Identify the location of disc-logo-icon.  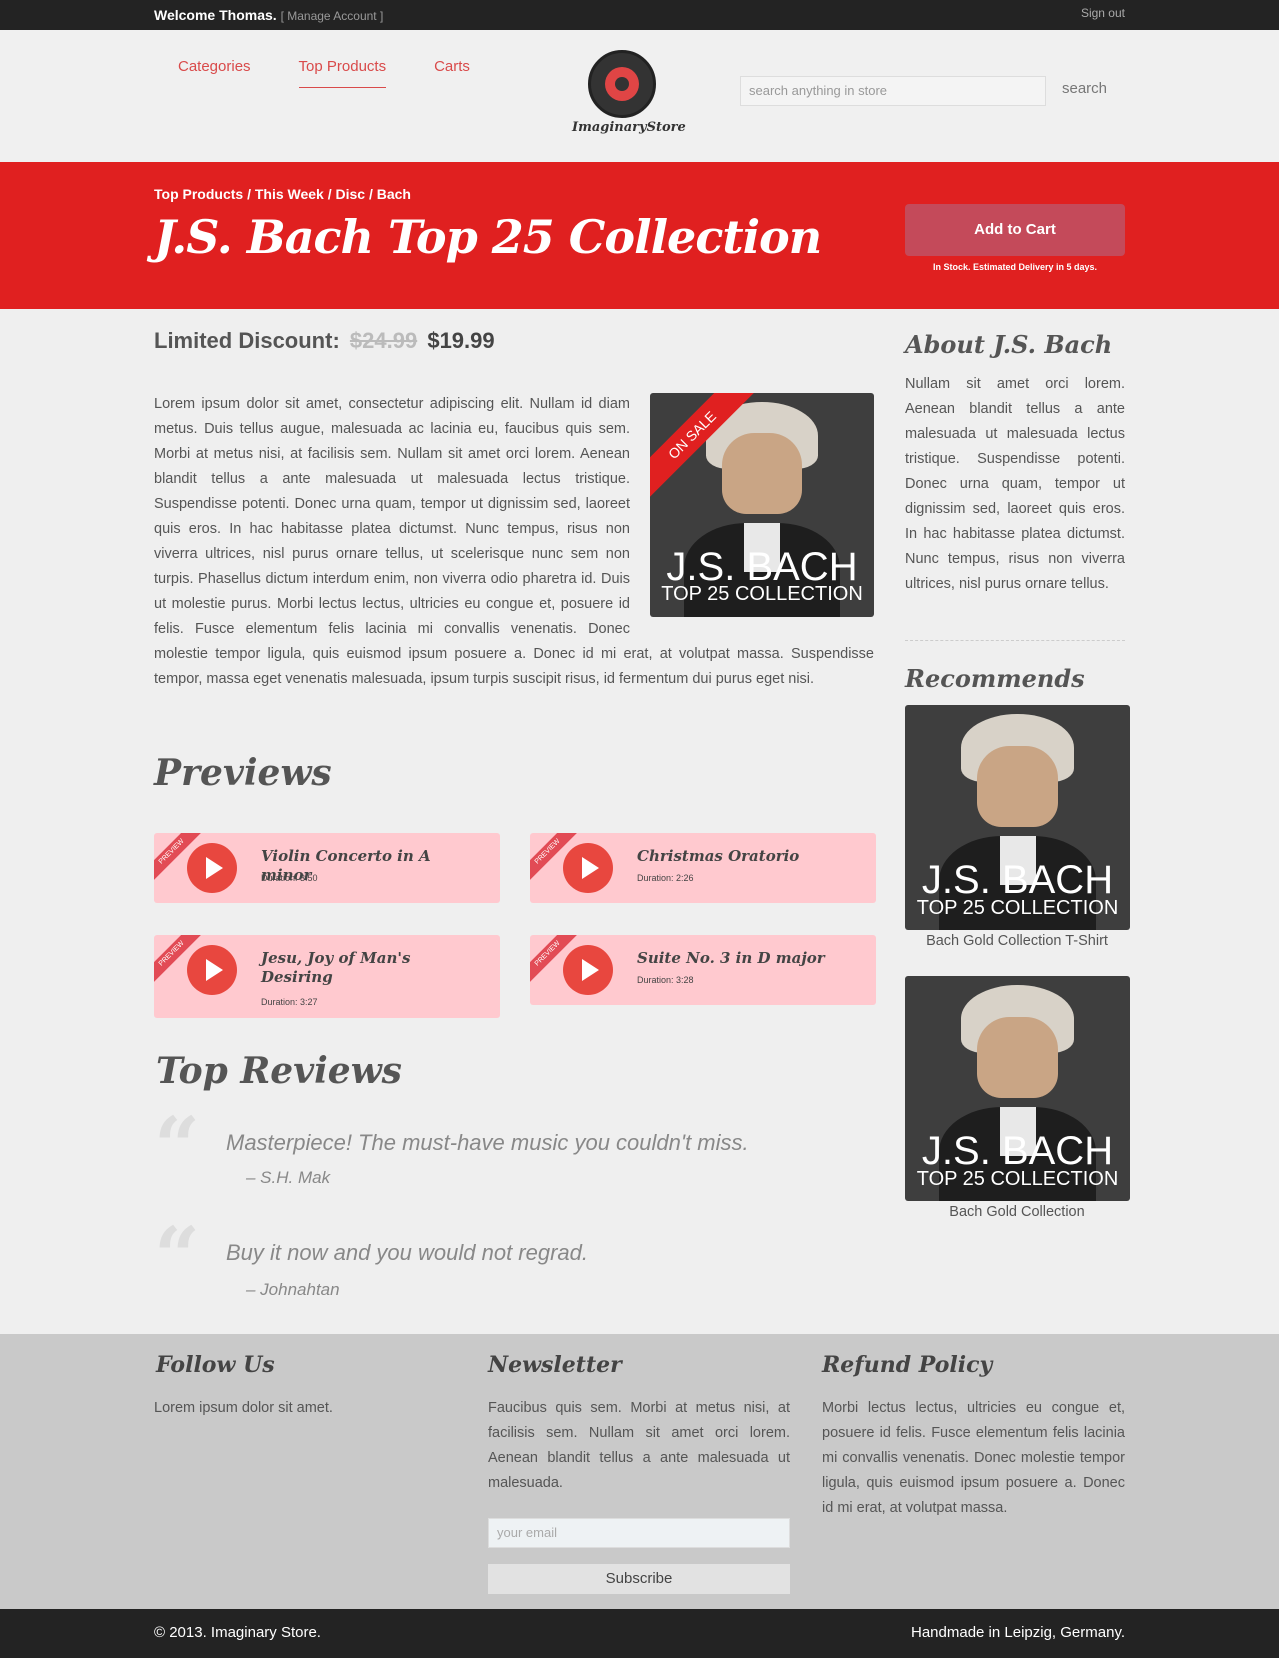
(622, 84).